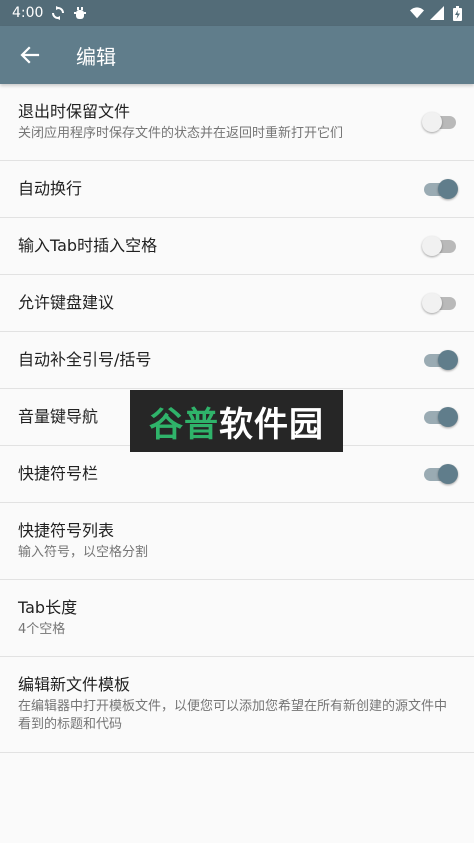  What do you see at coordinates (457, 13) in the screenshot?
I see `battery-icon` at bounding box center [457, 13].